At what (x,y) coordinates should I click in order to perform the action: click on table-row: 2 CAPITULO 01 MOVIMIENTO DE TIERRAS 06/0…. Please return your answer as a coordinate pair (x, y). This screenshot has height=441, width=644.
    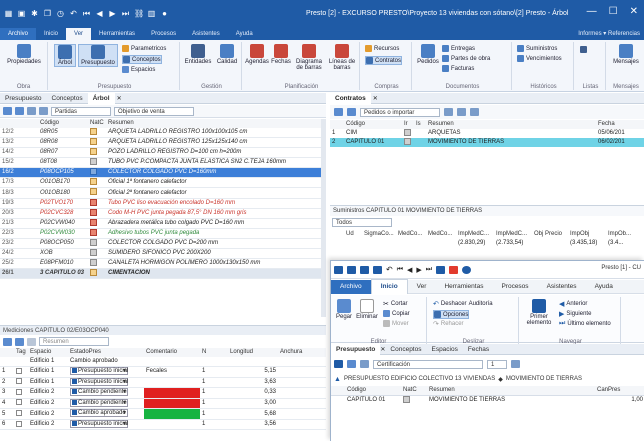
    Looking at the image, I should click on (487, 143).